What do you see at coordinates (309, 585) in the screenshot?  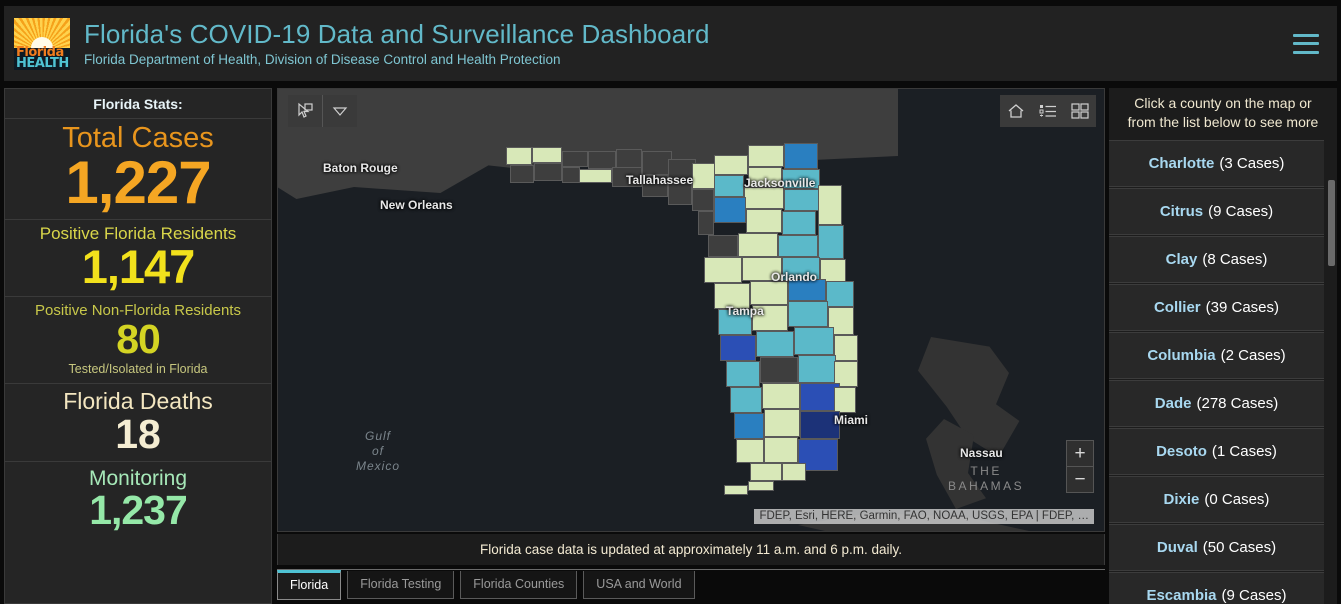 I see `tab-florida: Florida` at bounding box center [309, 585].